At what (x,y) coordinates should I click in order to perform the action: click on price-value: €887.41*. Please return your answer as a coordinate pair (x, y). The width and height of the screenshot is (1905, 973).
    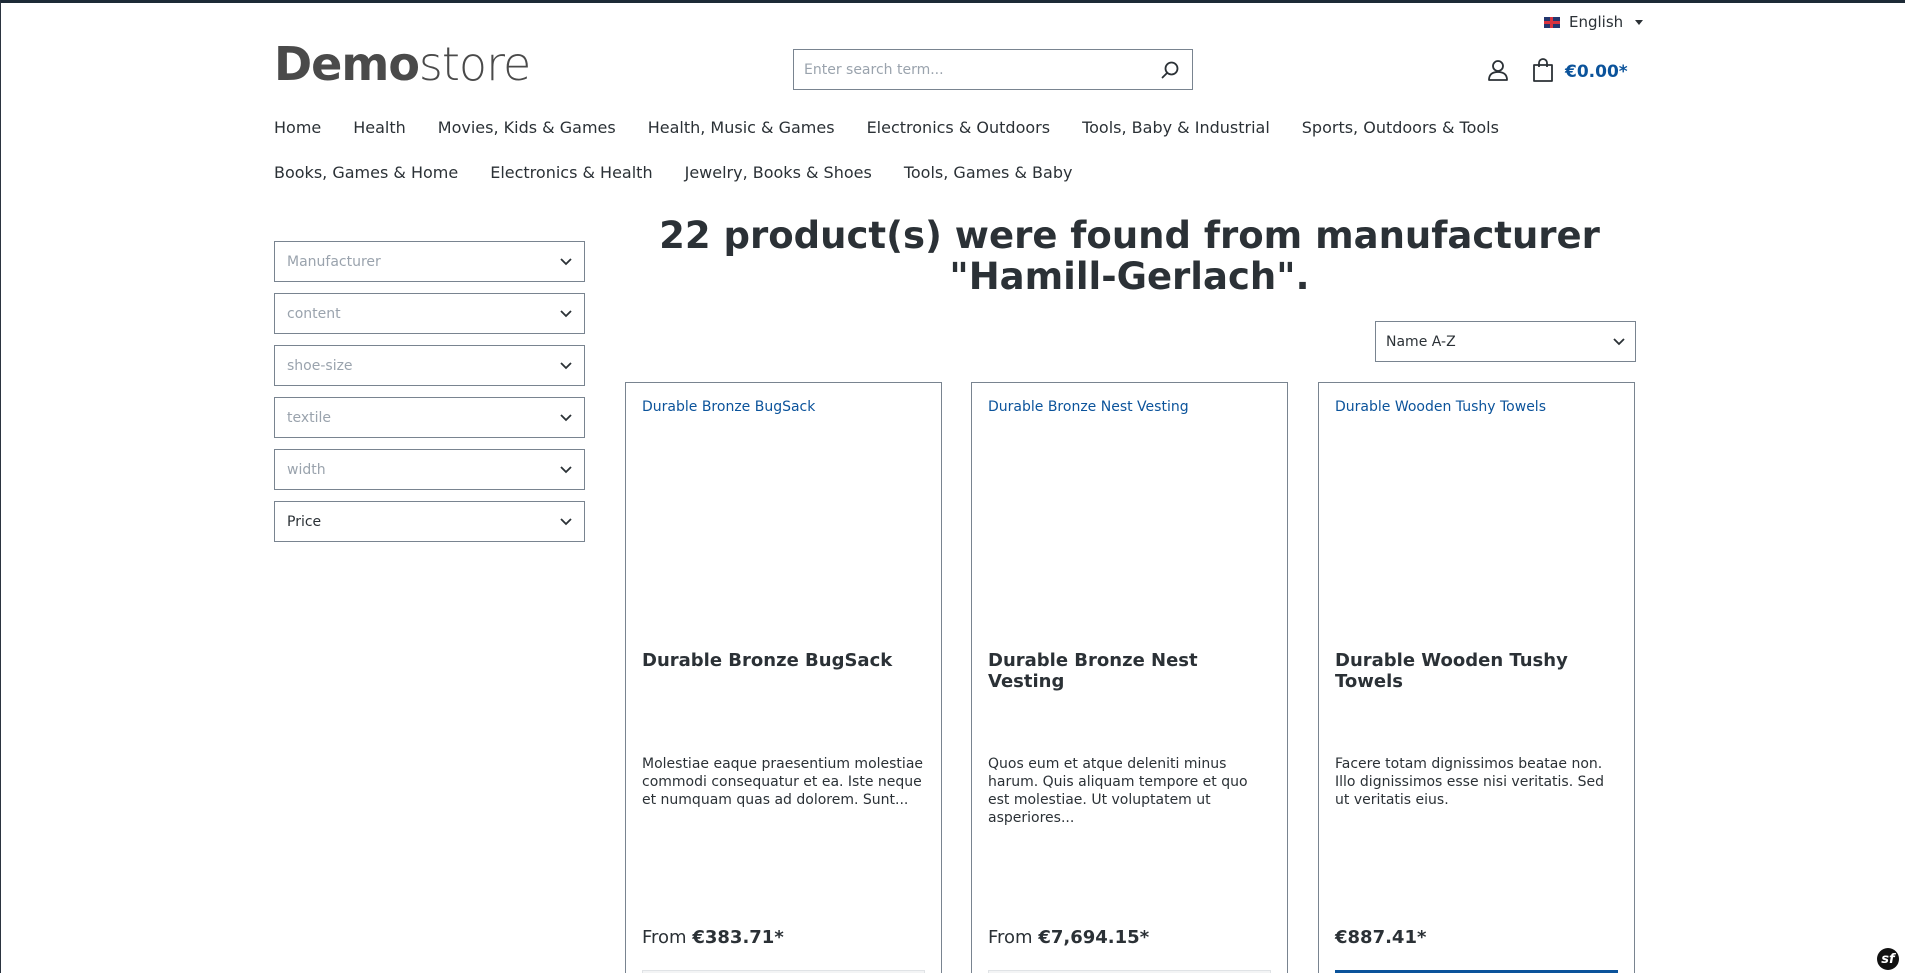
    Looking at the image, I should click on (1381, 937).